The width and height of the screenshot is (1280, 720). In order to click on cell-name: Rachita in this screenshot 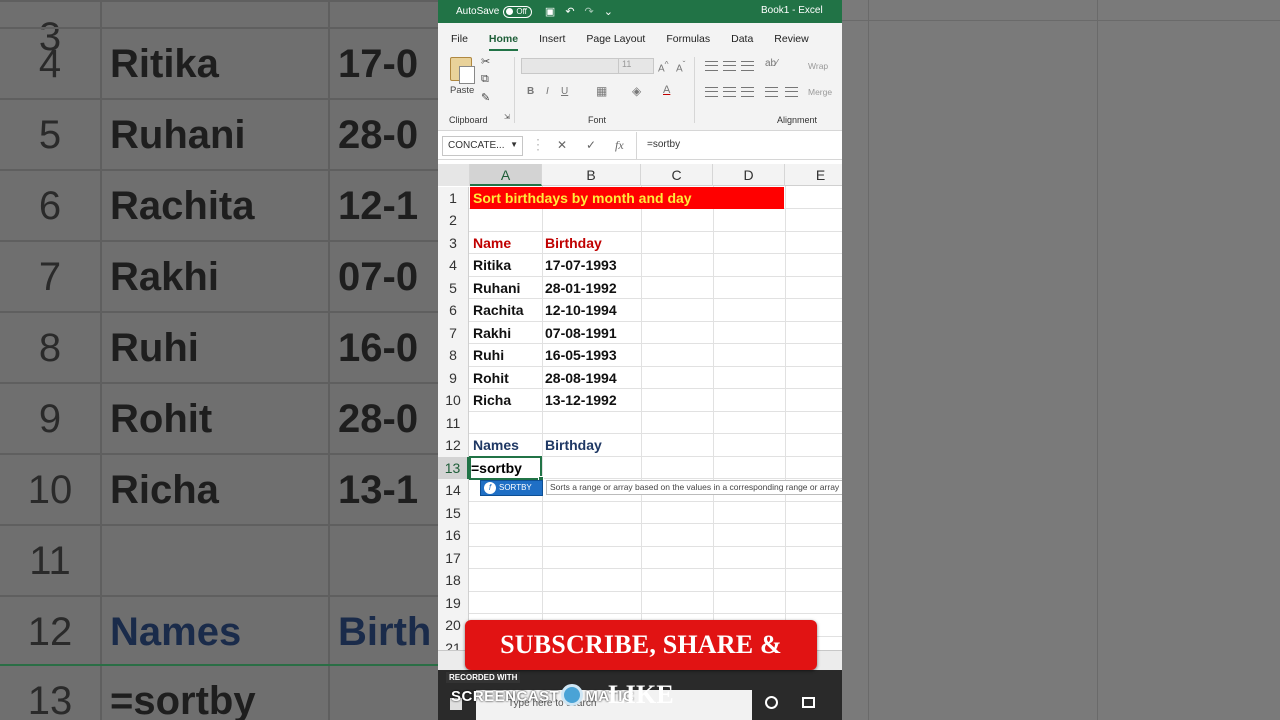, I will do `click(497, 310)`.